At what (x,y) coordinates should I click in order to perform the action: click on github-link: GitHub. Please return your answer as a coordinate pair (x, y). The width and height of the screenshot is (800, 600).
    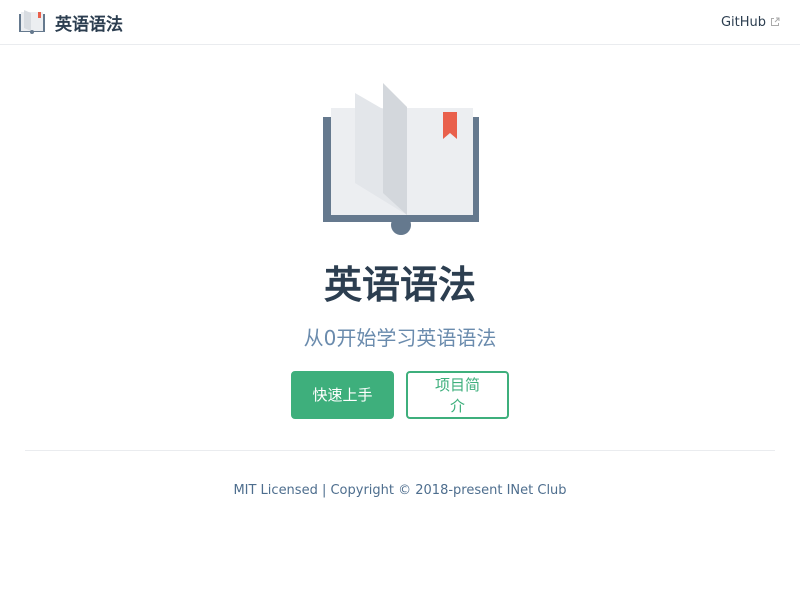
    Looking at the image, I should click on (750, 22).